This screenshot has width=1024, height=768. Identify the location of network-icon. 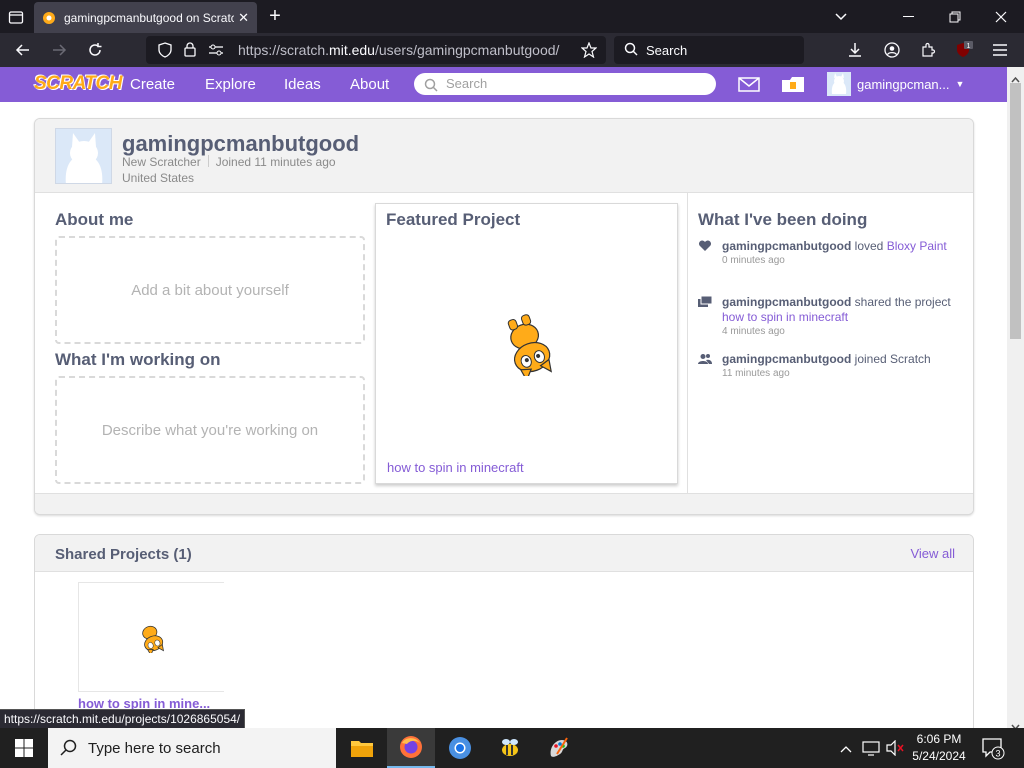
(871, 750).